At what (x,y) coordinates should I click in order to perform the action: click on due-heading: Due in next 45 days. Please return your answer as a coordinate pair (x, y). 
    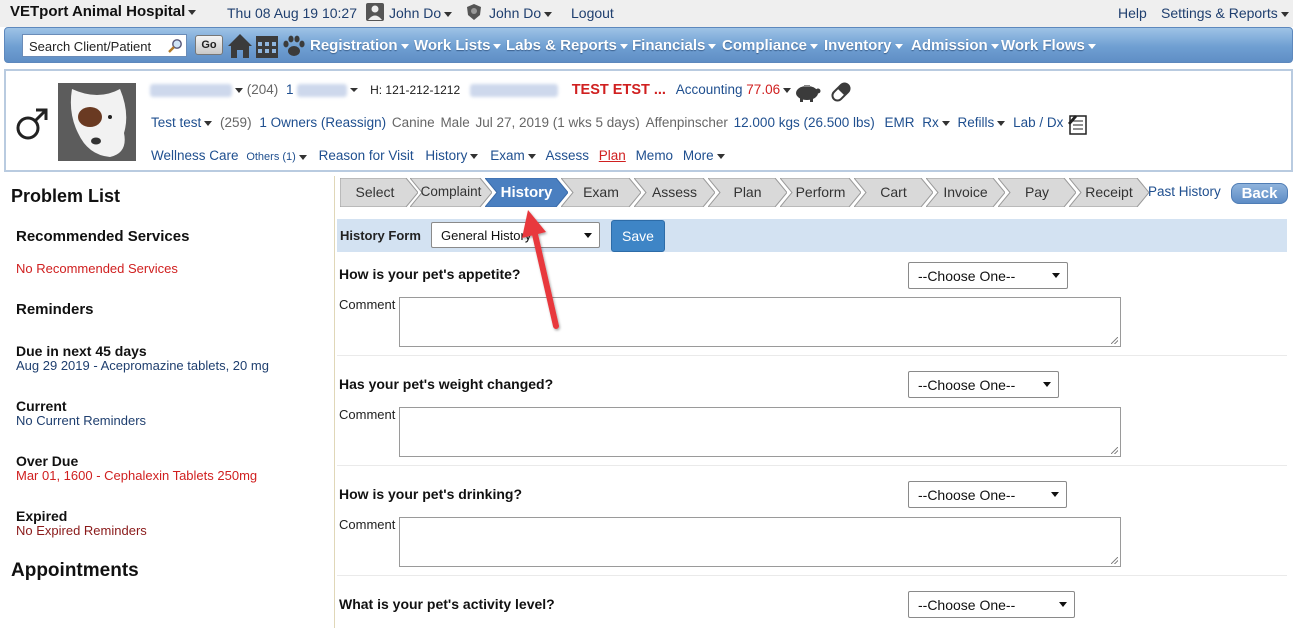
    Looking at the image, I should click on (81, 351).